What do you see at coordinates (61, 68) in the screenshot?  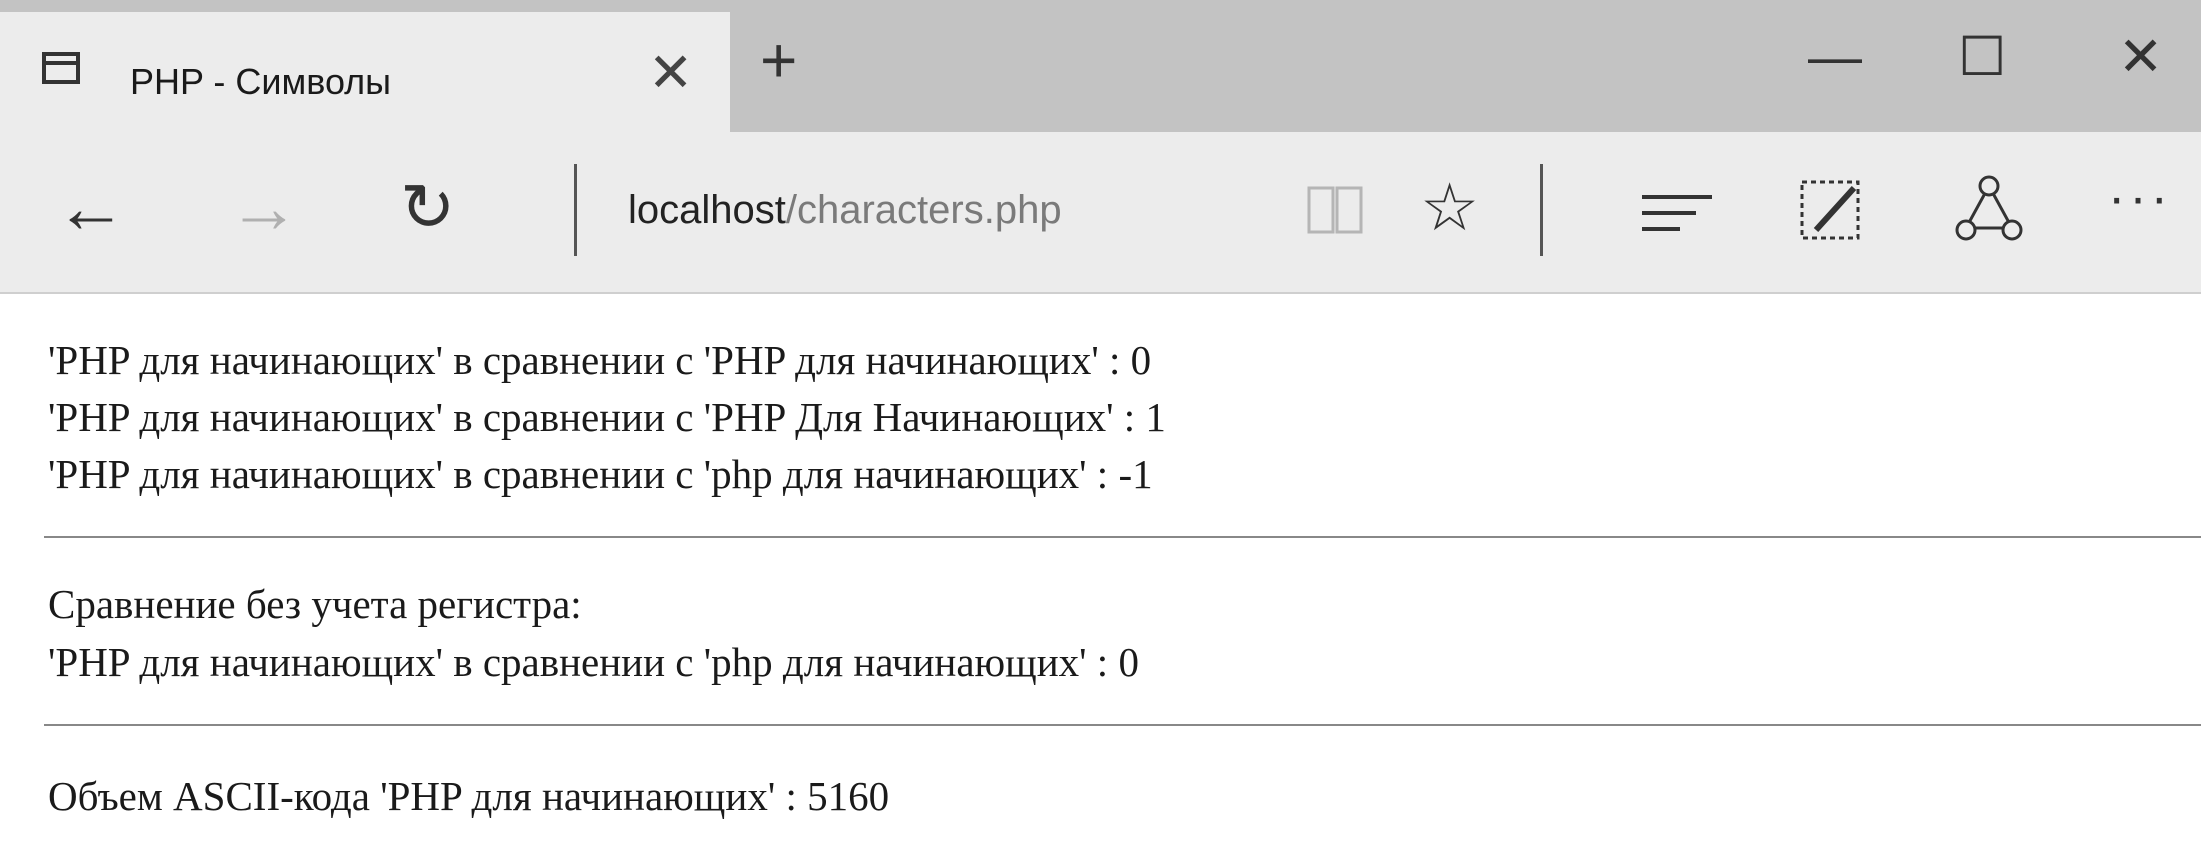 I see `page-icon` at bounding box center [61, 68].